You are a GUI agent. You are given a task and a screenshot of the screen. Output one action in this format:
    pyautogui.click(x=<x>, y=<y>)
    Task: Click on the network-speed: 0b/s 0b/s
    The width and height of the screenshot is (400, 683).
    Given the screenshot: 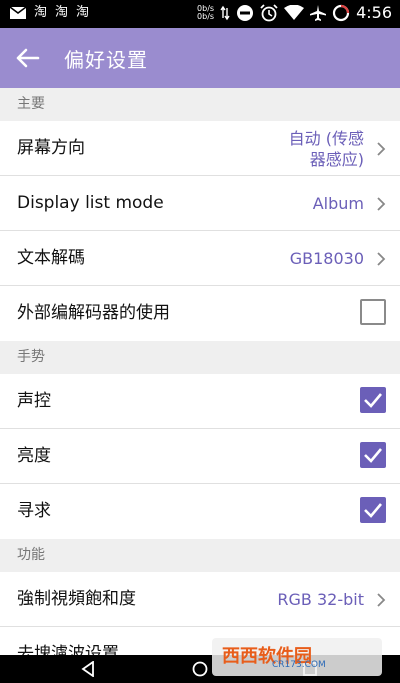 What is the action you would take?
    pyautogui.click(x=206, y=12)
    